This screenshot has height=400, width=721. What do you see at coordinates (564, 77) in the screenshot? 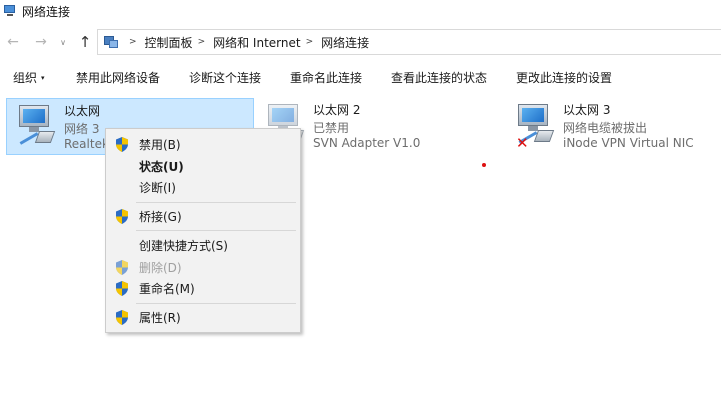
I see `change-settings-button: 更改此连接的设置` at bounding box center [564, 77].